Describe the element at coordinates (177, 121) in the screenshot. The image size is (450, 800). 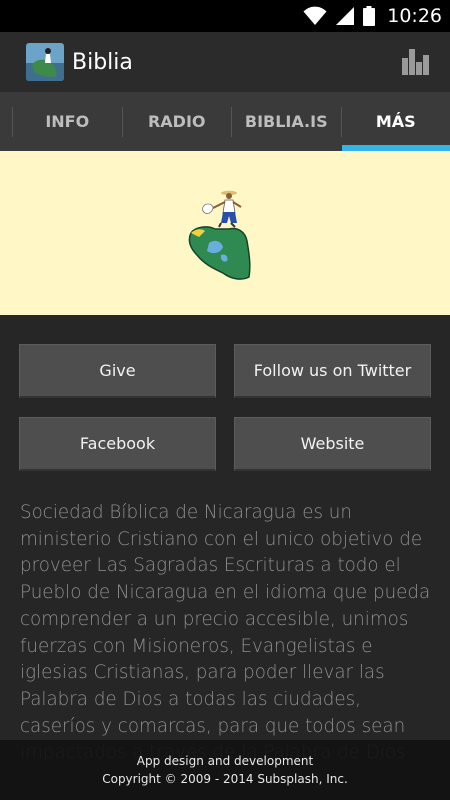
I see `tab-radio: RADIO` at that location.